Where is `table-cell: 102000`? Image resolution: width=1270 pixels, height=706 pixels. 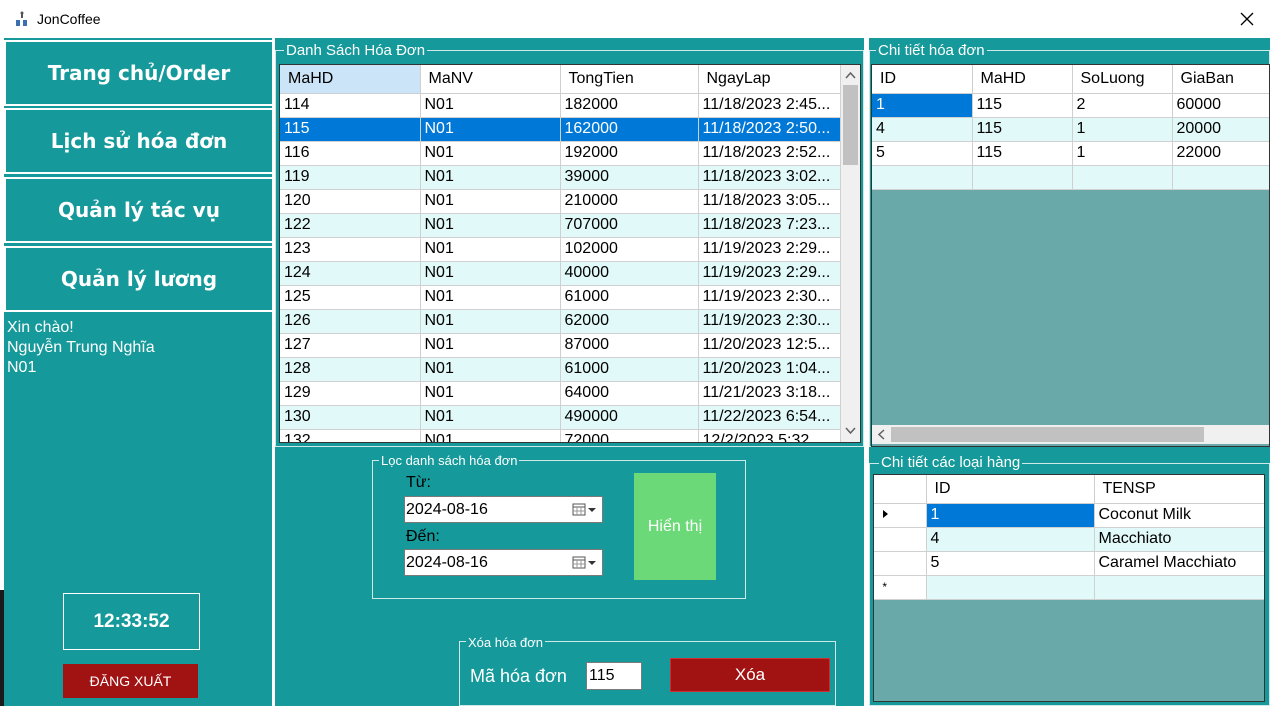 table-cell: 102000 is located at coordinates (629, 249).